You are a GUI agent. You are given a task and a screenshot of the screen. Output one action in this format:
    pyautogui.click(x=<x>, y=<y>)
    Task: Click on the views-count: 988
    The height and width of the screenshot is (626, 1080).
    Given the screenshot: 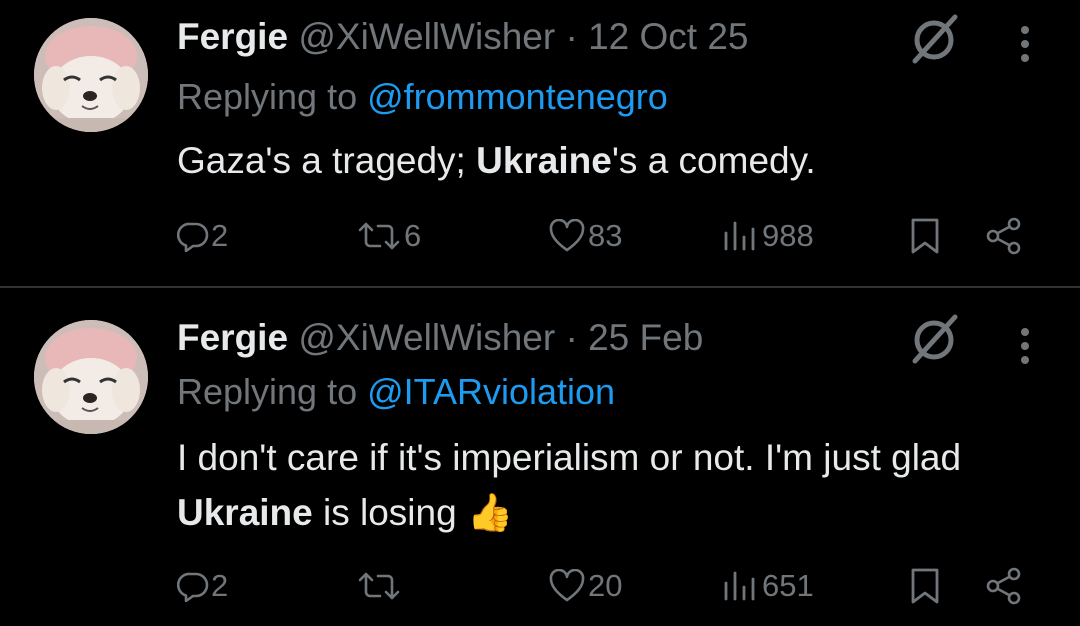 What is the action you would take?
    pyautogui.click(x=788, y=235)
    